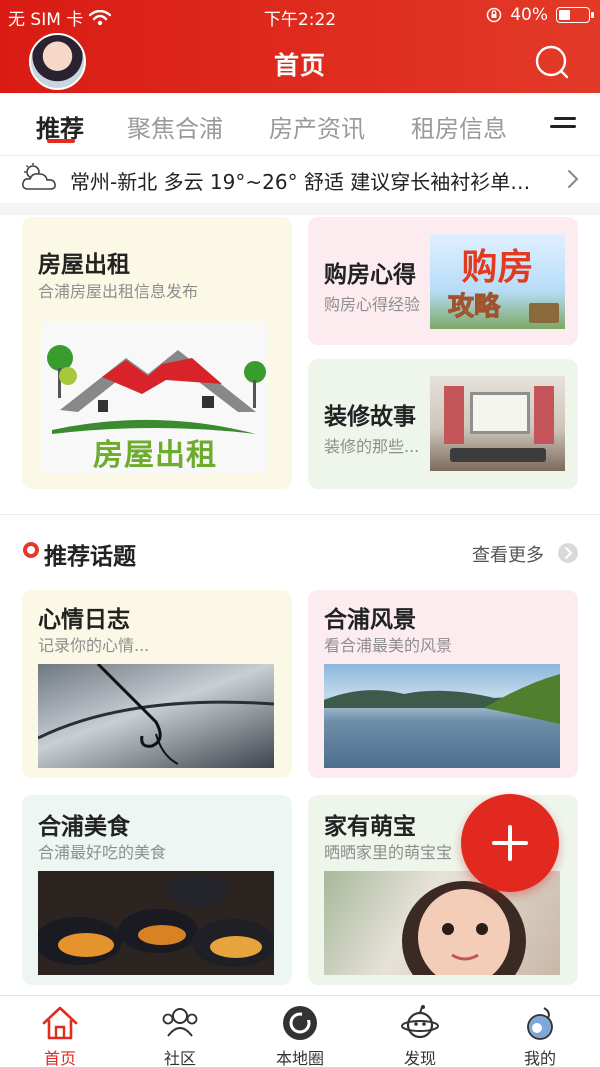 Image resolution: width=600 pixels, height=1067 pixels. What do you see at coordinates (568, 553) in the screenshot?
I see `chevron-right-circle-icon` at bounding box center [568, 553].